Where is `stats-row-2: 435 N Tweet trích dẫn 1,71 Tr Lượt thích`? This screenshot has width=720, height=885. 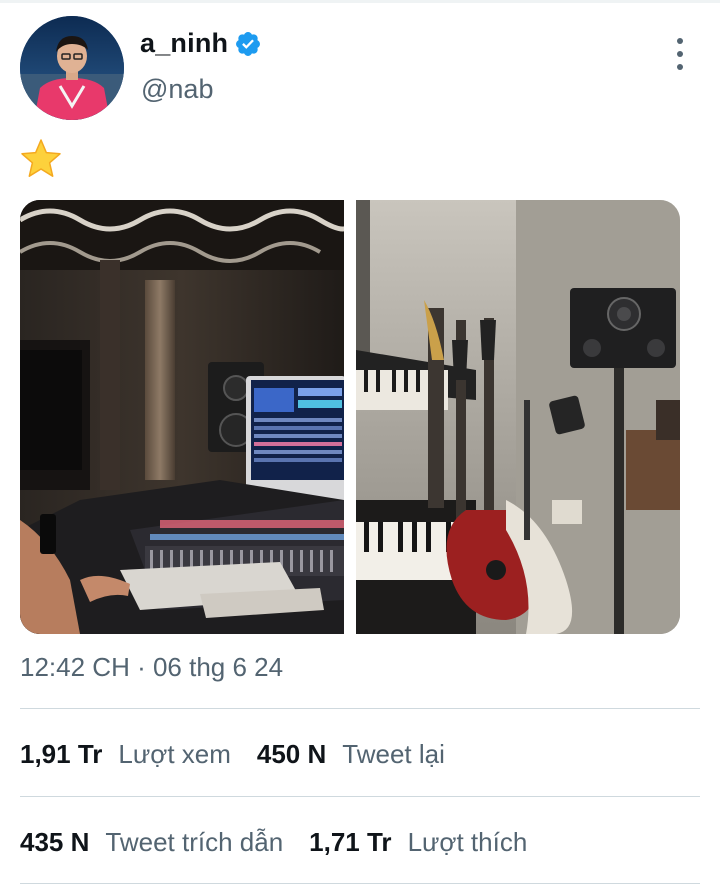
stats-row-2: 435 N Tweet trích dẫn 1,71 Tr Lượt thích is located at coordinates (360, 842).